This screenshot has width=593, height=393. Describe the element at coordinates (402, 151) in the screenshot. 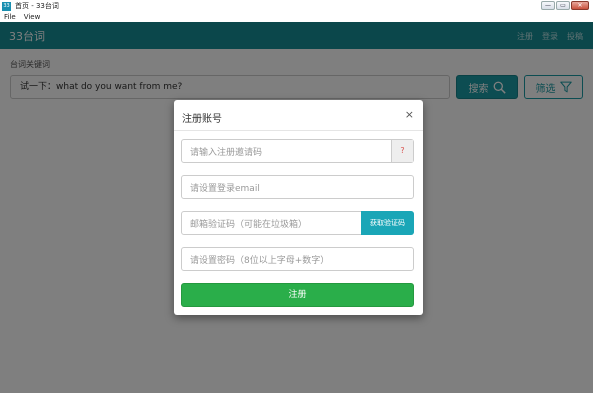

I see `invite-help-button: ?` at that location.